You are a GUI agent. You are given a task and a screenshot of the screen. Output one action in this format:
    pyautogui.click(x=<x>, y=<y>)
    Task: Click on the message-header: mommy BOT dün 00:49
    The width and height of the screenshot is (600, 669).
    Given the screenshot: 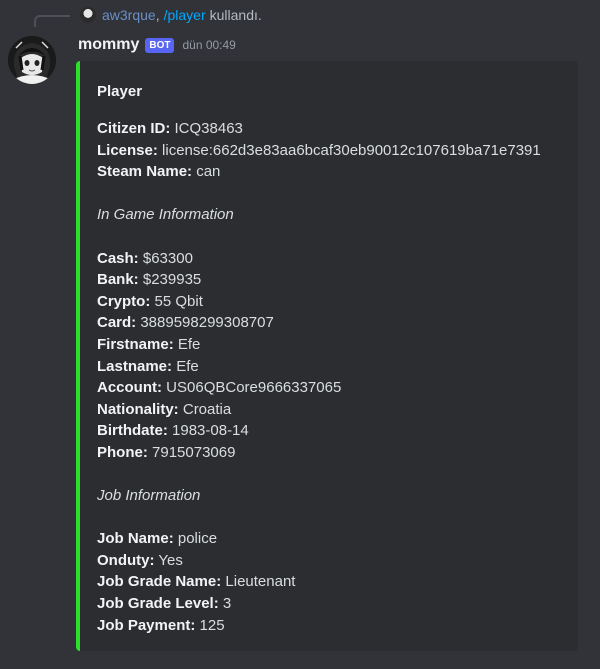 What is the action you would take?
    pyautogui.click(x=157, y=45)
    